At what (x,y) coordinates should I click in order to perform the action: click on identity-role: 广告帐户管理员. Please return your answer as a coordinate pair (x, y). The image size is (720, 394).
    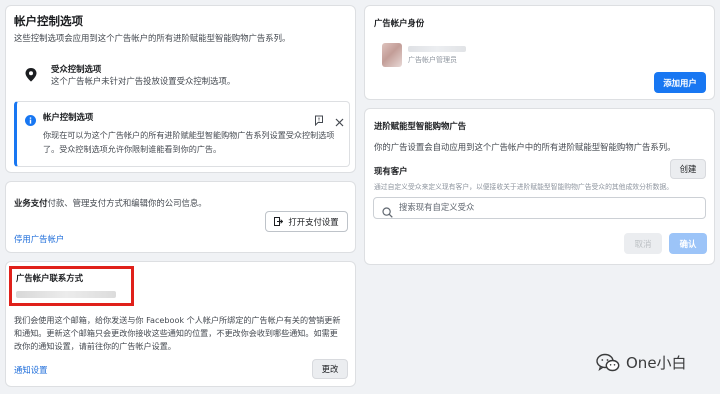
    Looking at the image, I should click on (432, 60).